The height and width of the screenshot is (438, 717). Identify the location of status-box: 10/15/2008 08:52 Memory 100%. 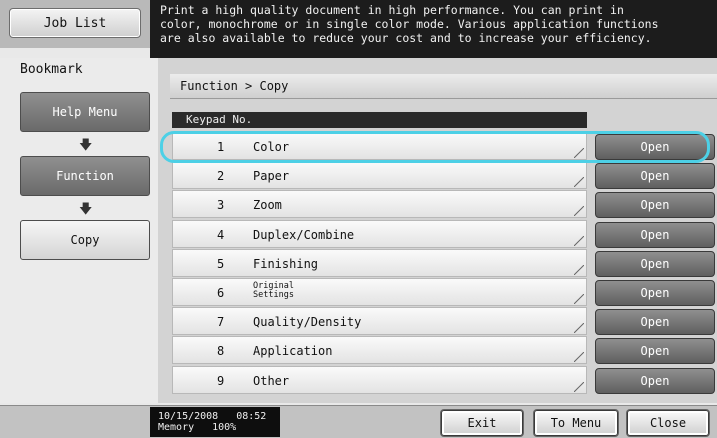
(215, 422).